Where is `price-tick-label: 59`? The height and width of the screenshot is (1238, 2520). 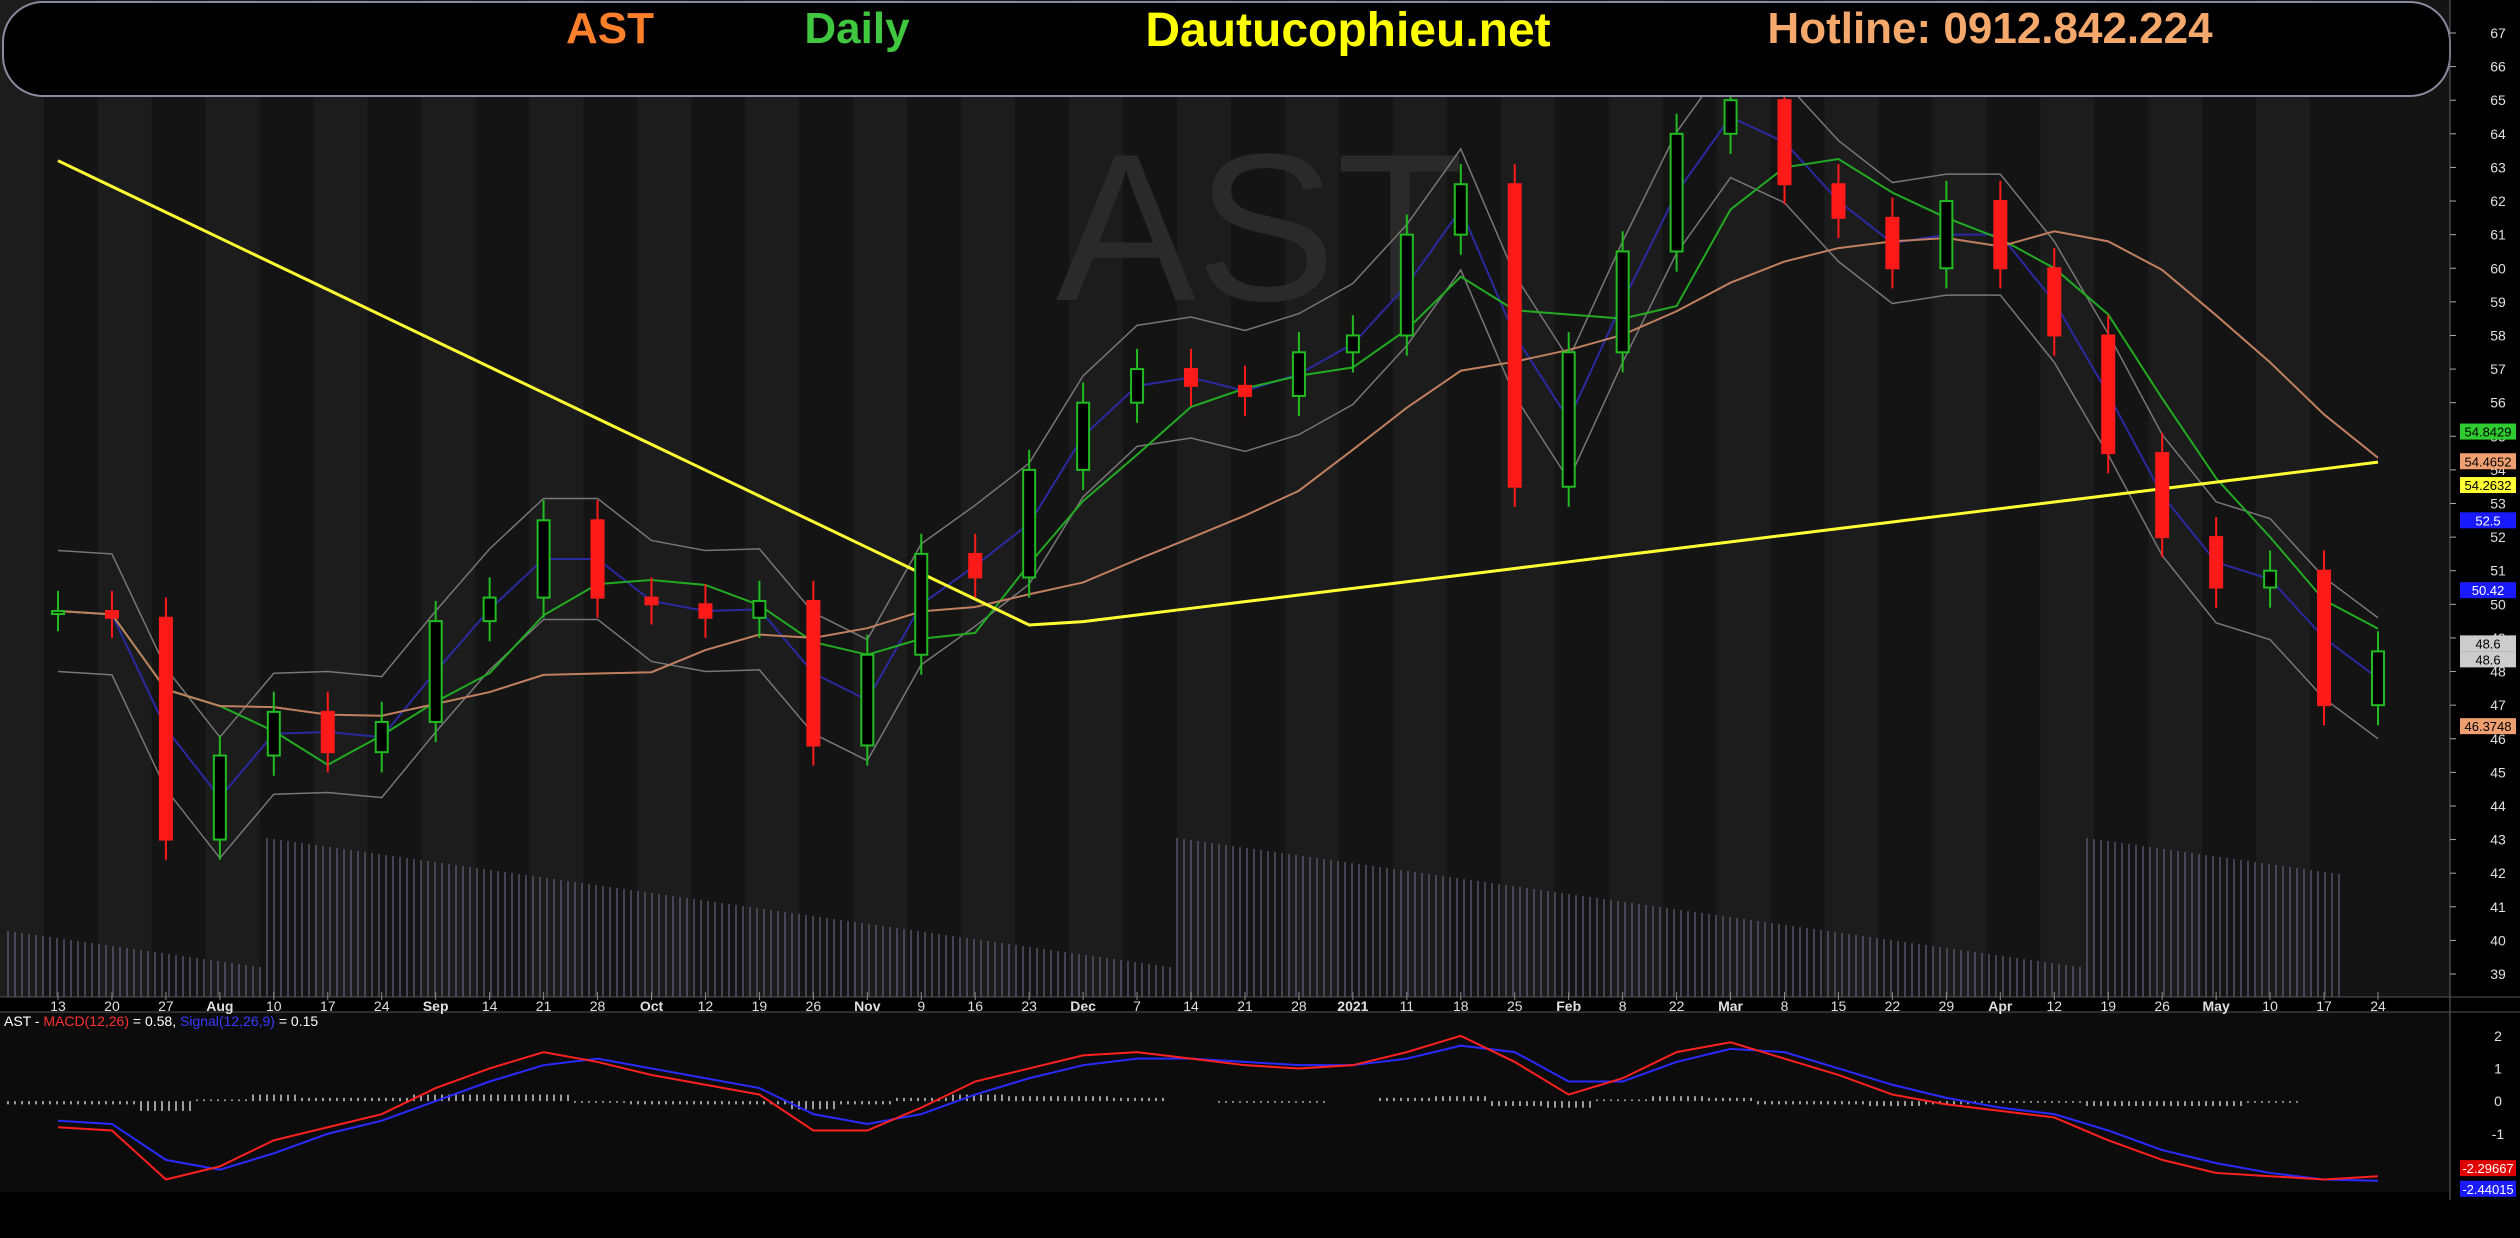 price-tick-label: 59 is located at coordinates (2498, 302).